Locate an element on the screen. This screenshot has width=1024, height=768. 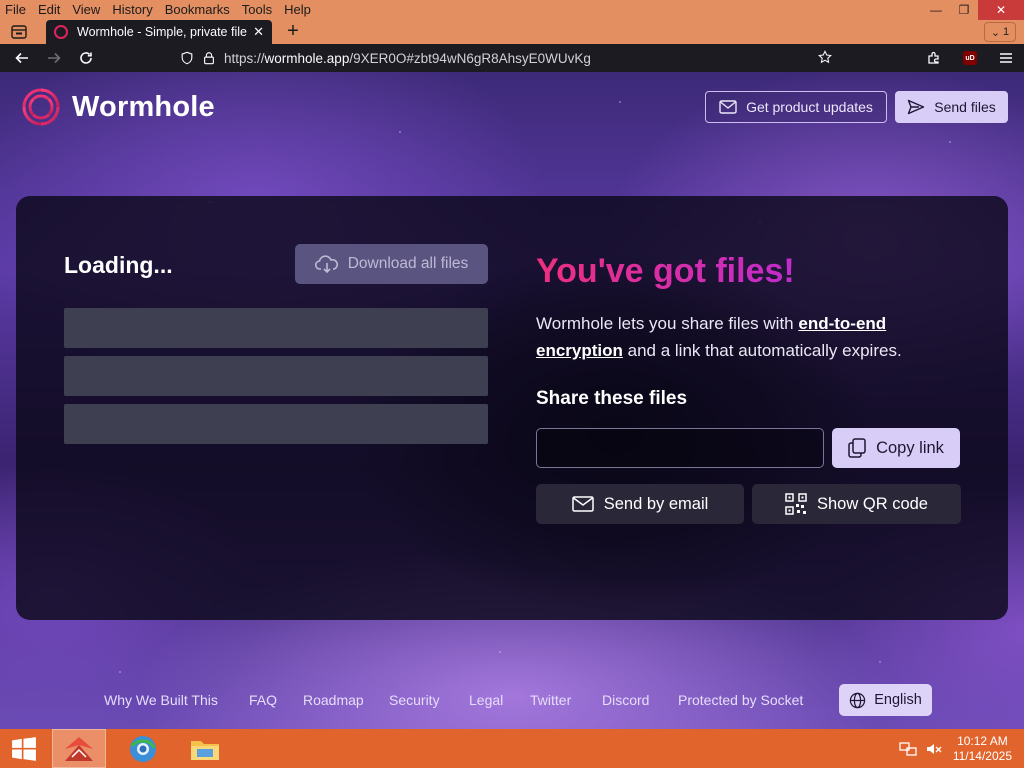
share-files-heading: Share these files is located at coordinates (612, 398).